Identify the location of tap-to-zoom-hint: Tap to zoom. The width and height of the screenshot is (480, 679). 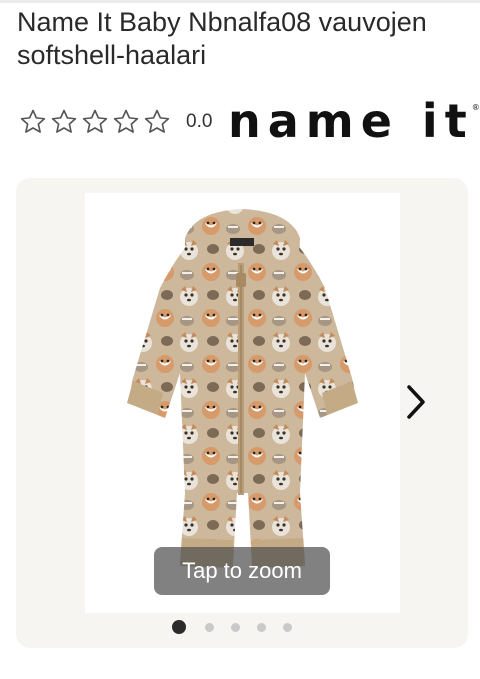
(242, 571).